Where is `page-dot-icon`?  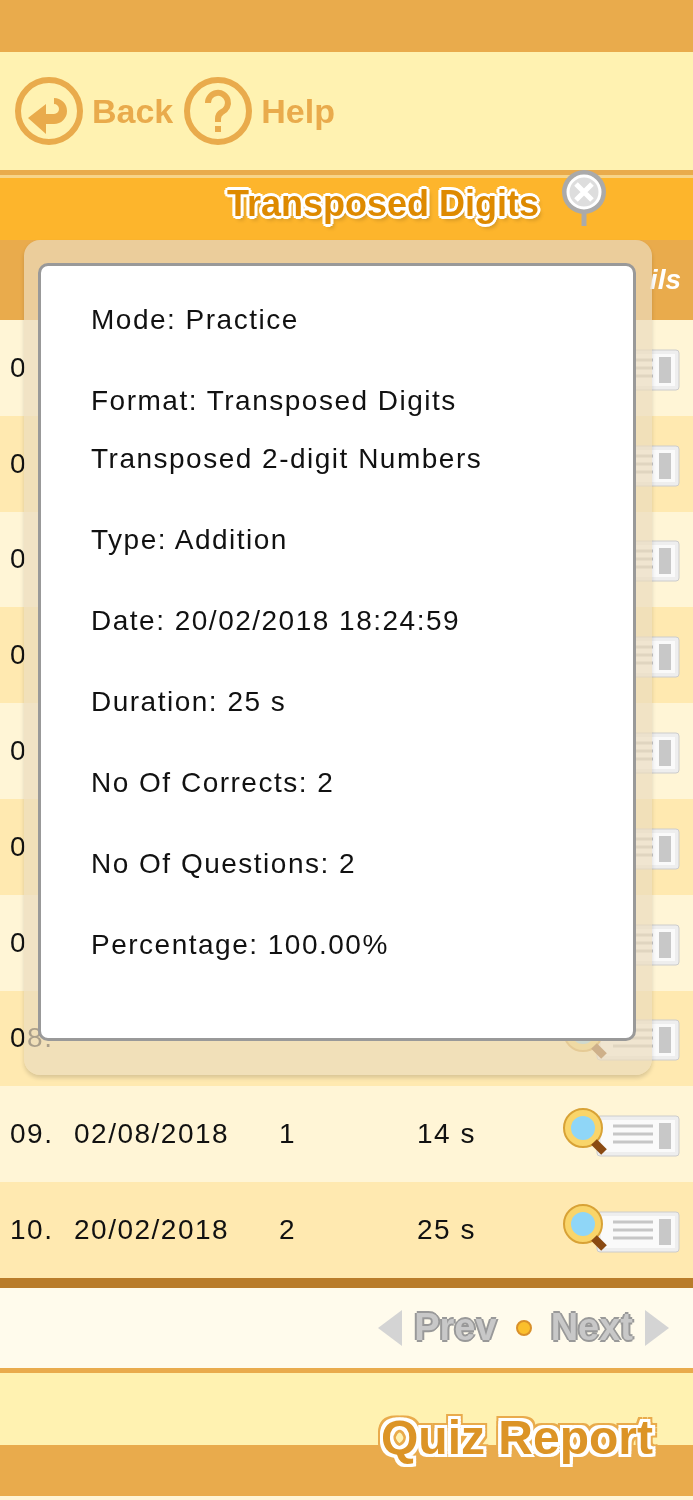 page-dot-icon is located at coordinates (523, 1327).